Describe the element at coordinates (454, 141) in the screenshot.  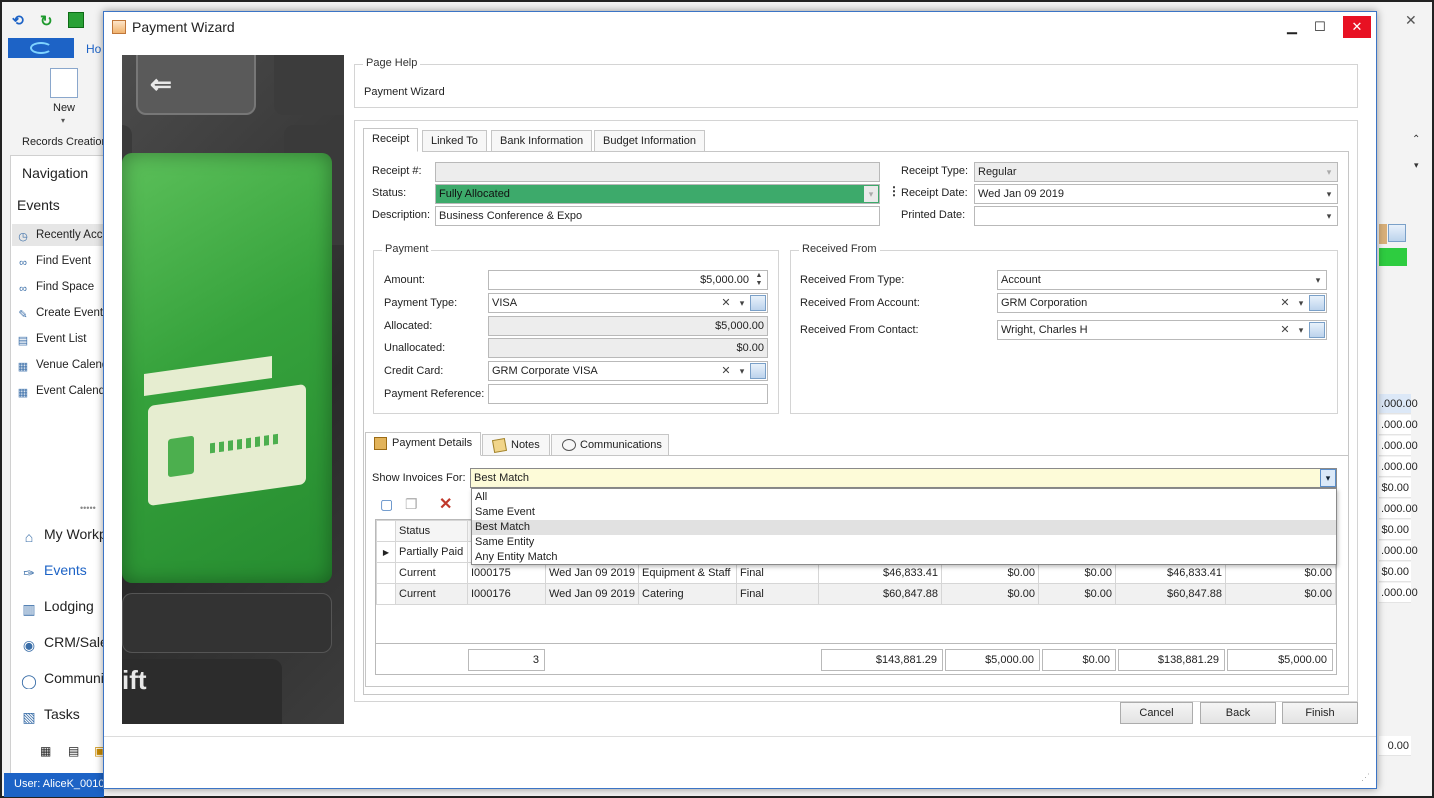
I see `tab-linked-to: Linked To` at that location.